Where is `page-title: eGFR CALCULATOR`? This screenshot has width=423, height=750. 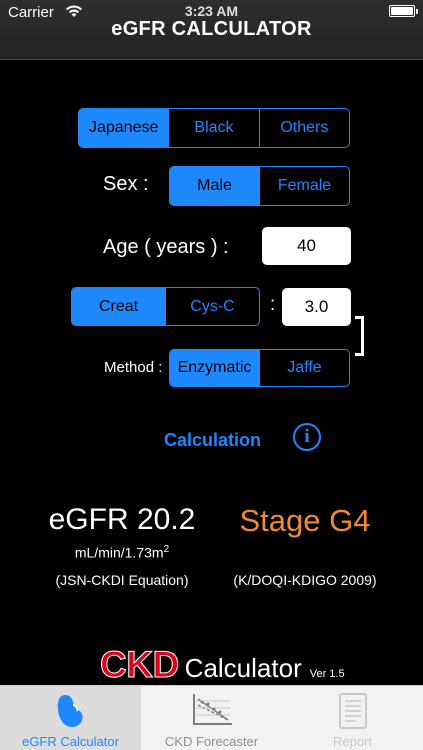
page-title: eGFR CALCULATOR is located at coordinates (211, 29).